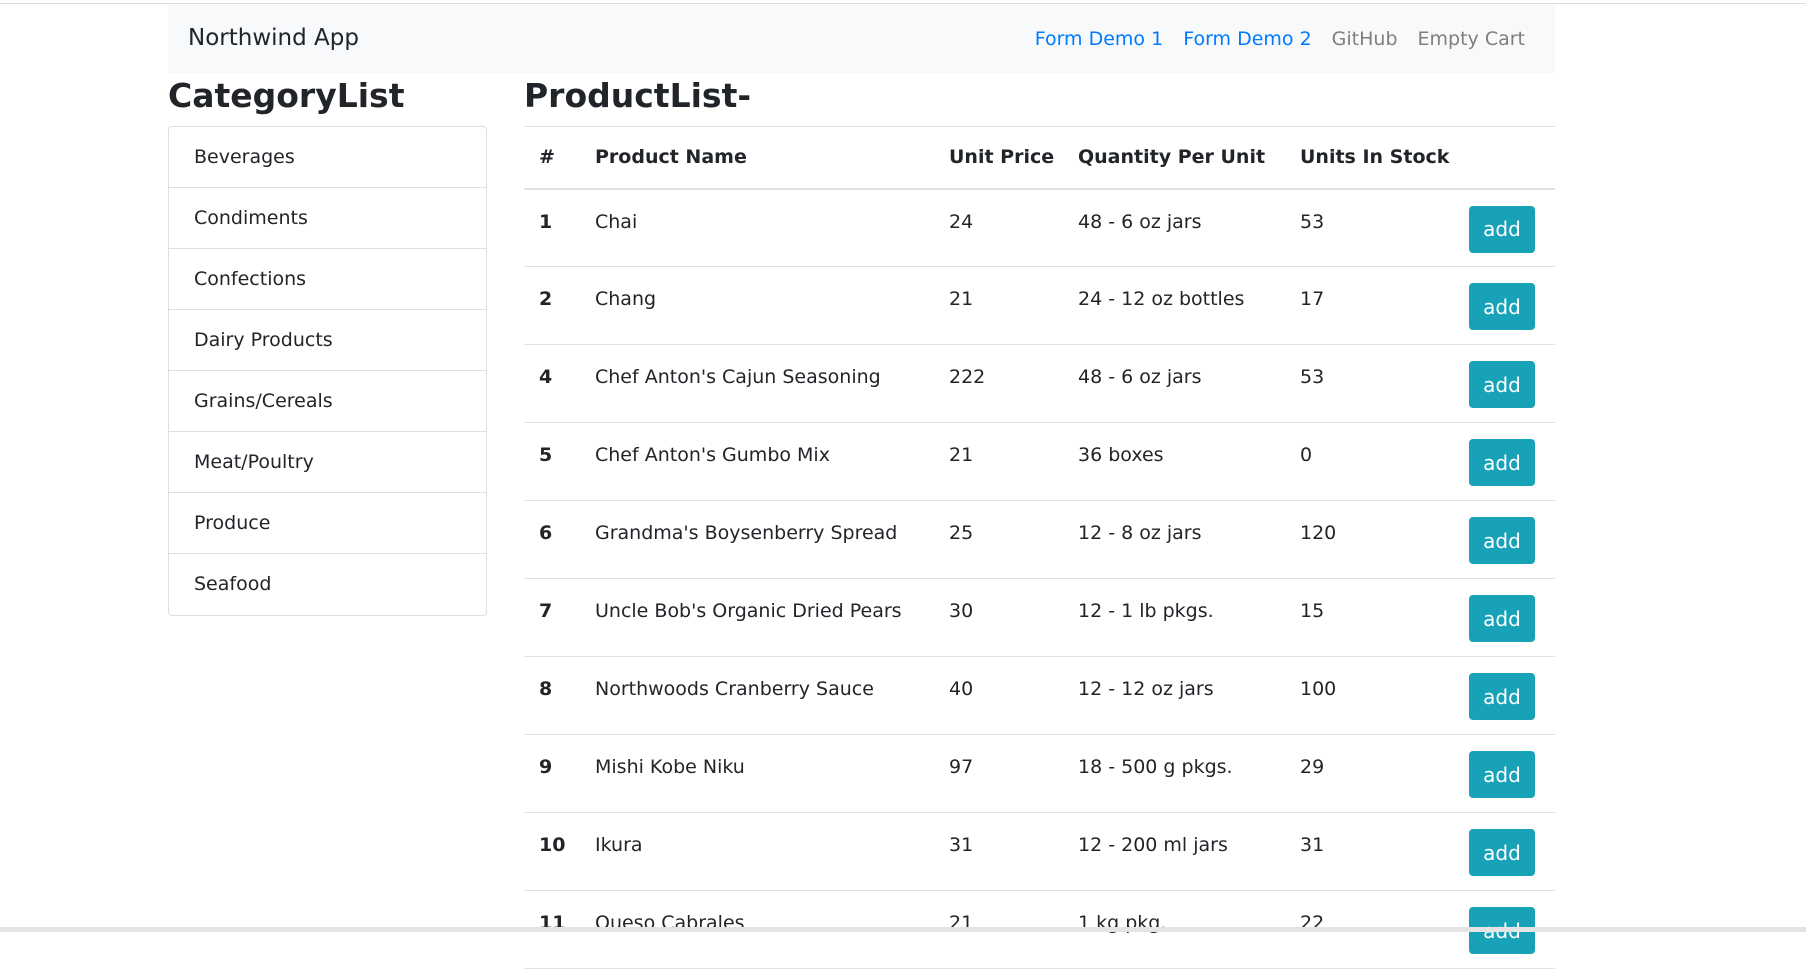 The width and height of the screenshot is (1806, 969). I want to click on nav-link-form-demo-2: Form Demo 2, so click(1247, 39).